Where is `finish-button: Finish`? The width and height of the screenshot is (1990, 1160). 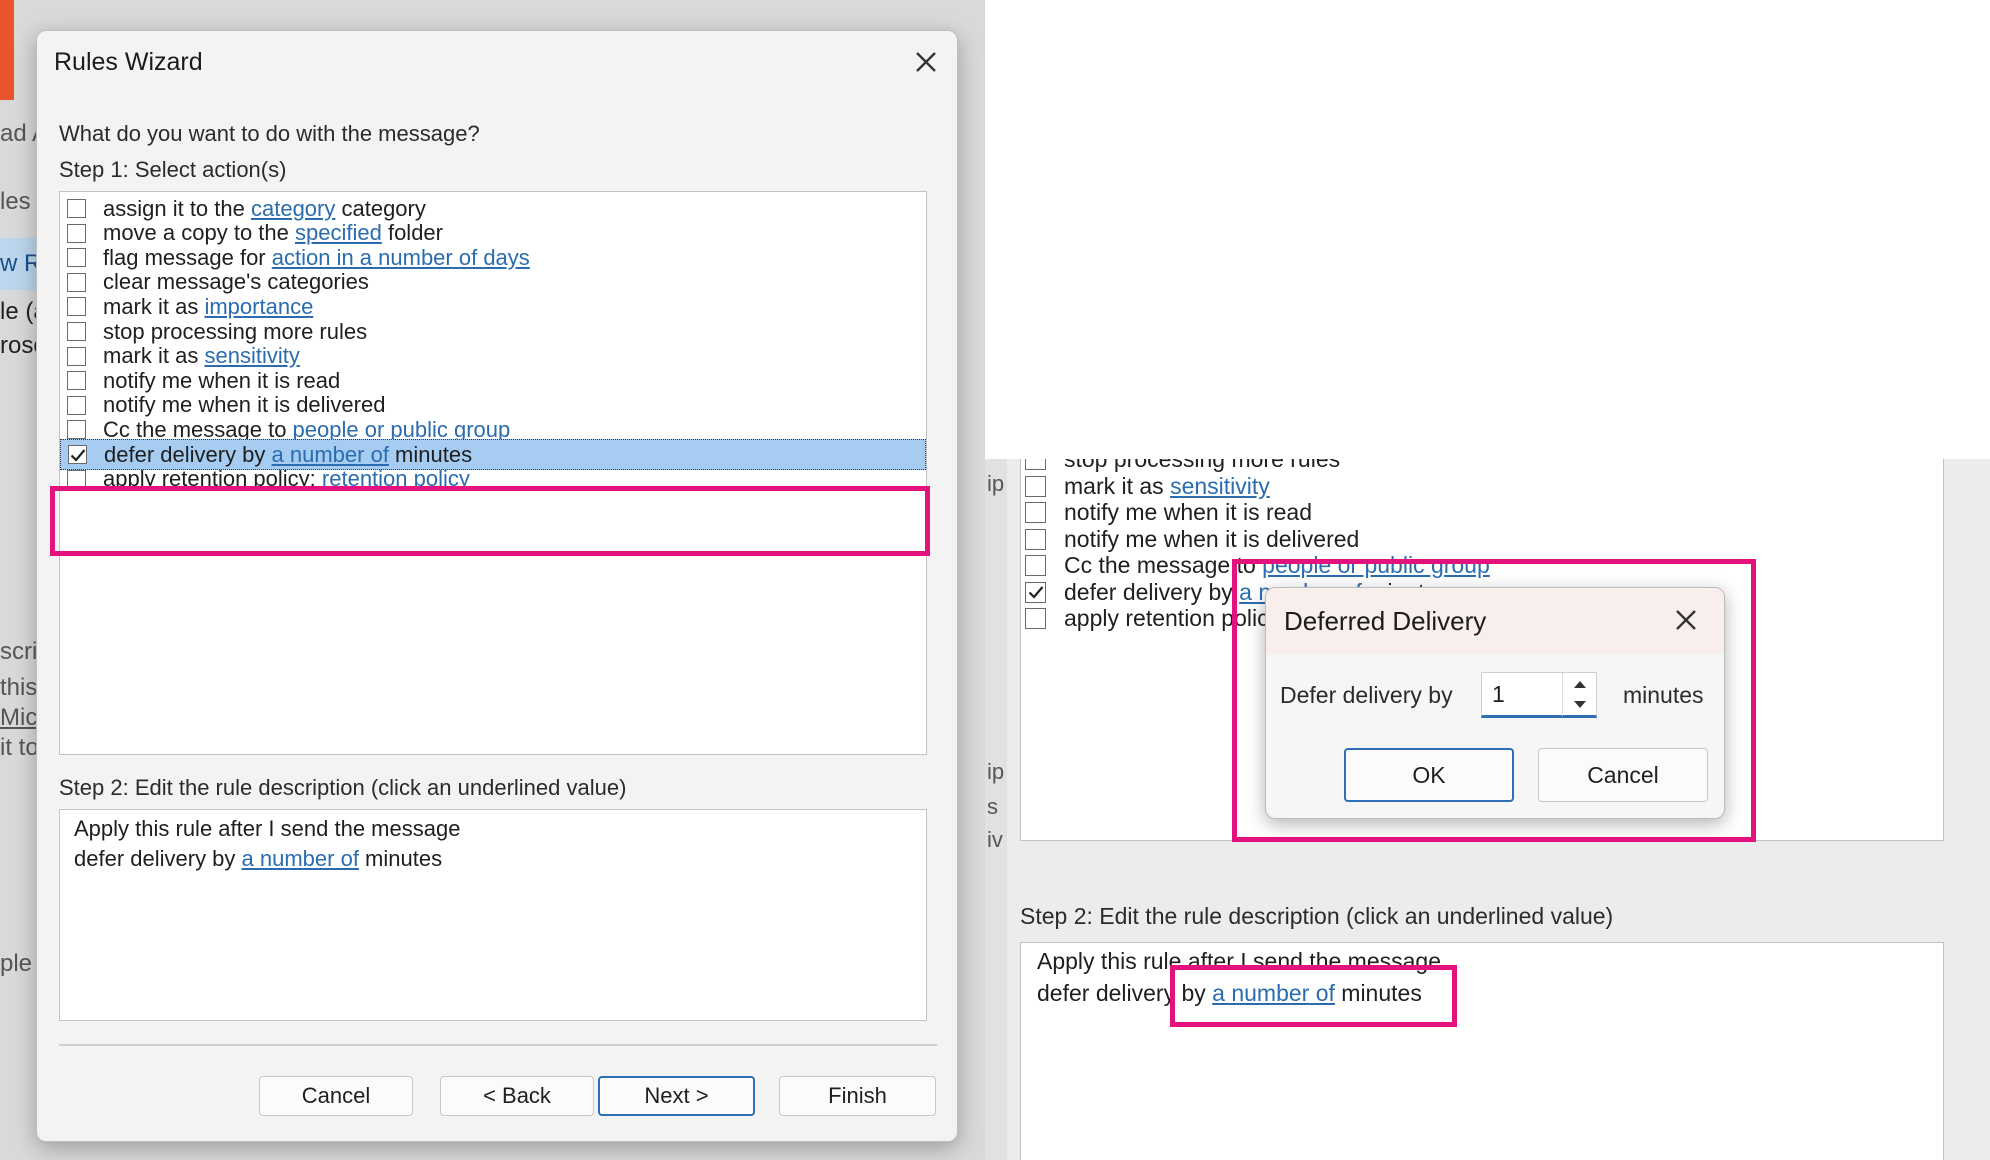 finish-button: Finish is located at coordinates (857, 1096).